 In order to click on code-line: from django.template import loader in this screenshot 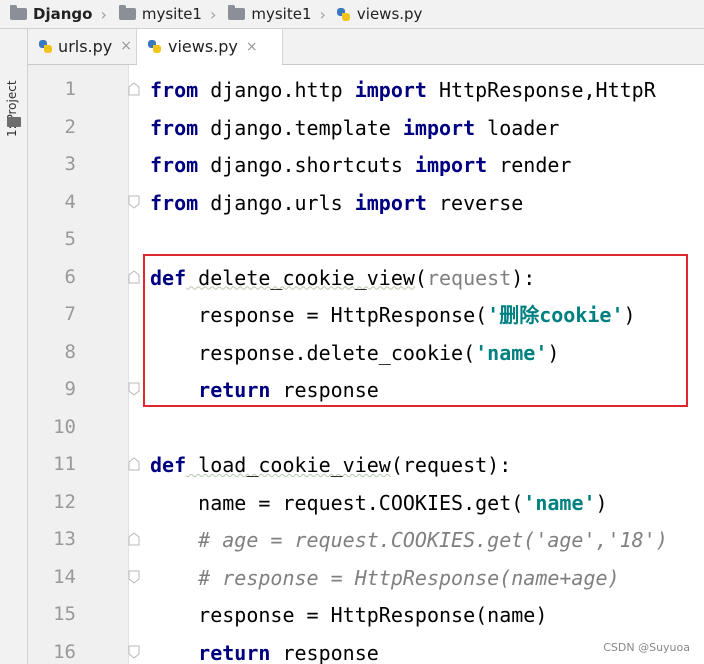, I will do `click(354, 128)`.